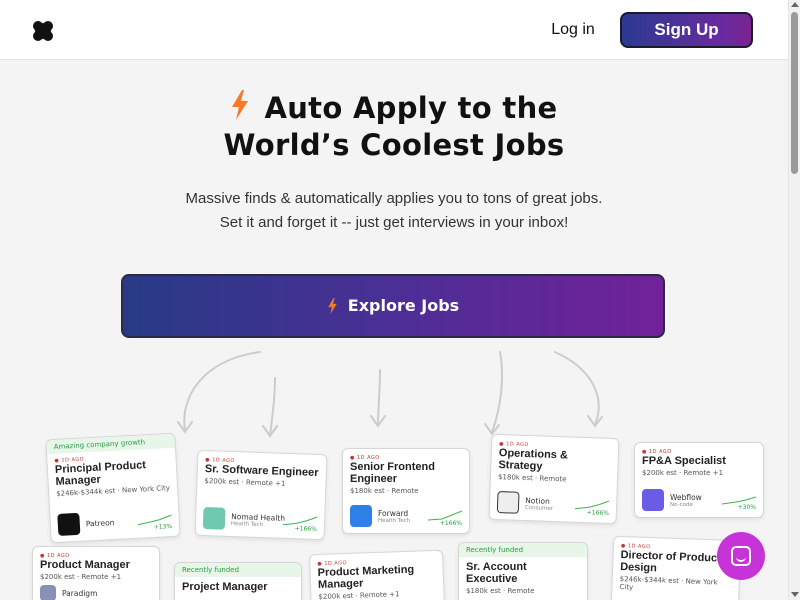 This screenshot has height=600, width=800. I want to click on card-title: Operations & Strategy, so click(533, 460).